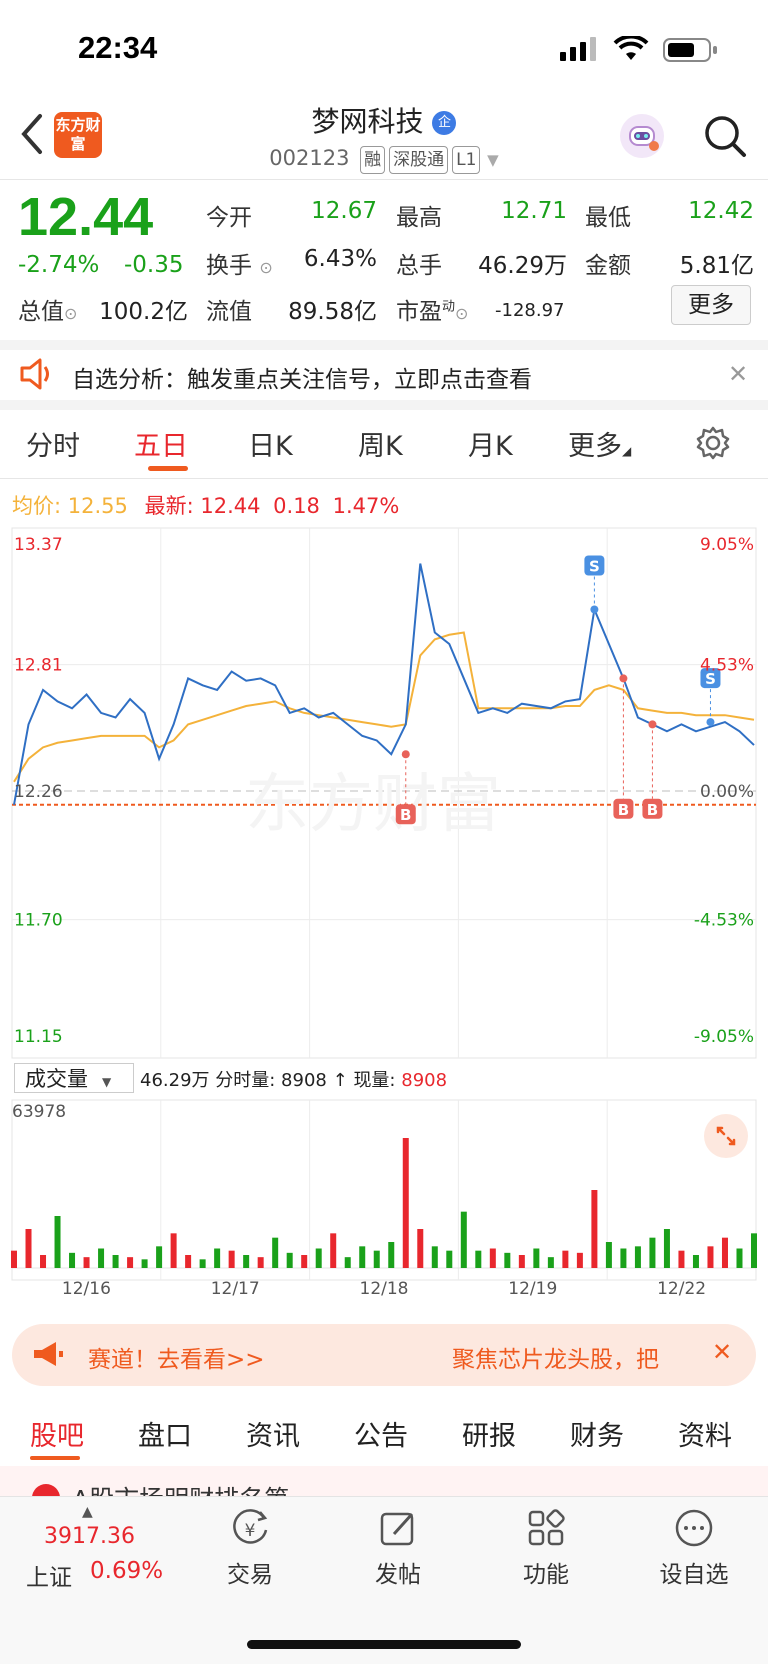  What do you see at coordinates (384, 1644) in the screenshot?
I see `home-indicator` at bounding box center [384, 1644].